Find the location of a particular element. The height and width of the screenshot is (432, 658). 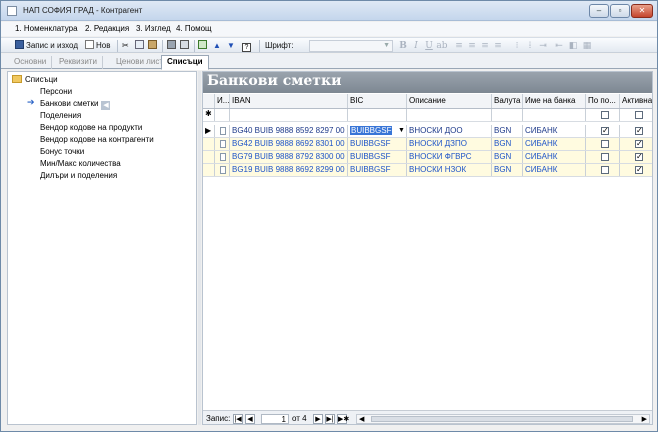

copy-button is located at coordinates (140, 46).